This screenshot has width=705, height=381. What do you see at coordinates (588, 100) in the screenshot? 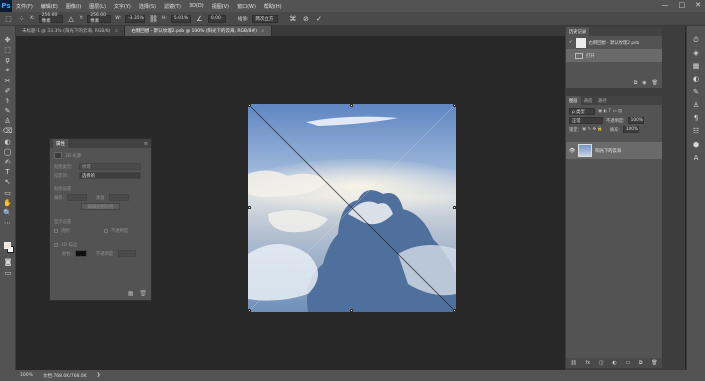
I see `tab-channels: 通道` at bounding box center [588, 100].